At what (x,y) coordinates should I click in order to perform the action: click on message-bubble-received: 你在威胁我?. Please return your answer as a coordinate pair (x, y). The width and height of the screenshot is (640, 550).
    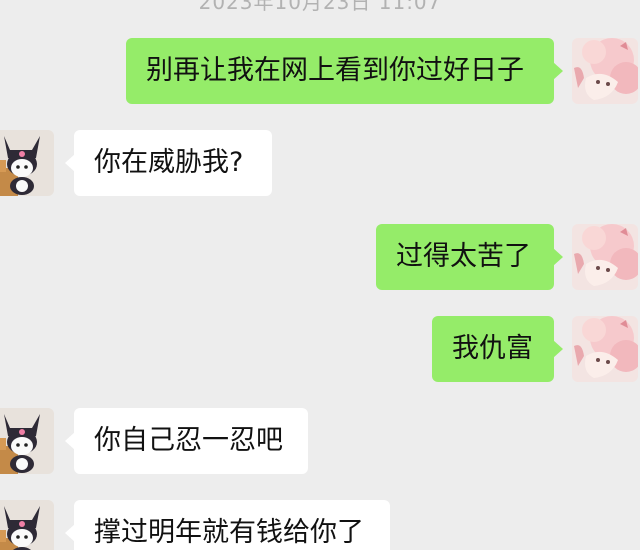
    Looking at the image, I should click on (168, 163).